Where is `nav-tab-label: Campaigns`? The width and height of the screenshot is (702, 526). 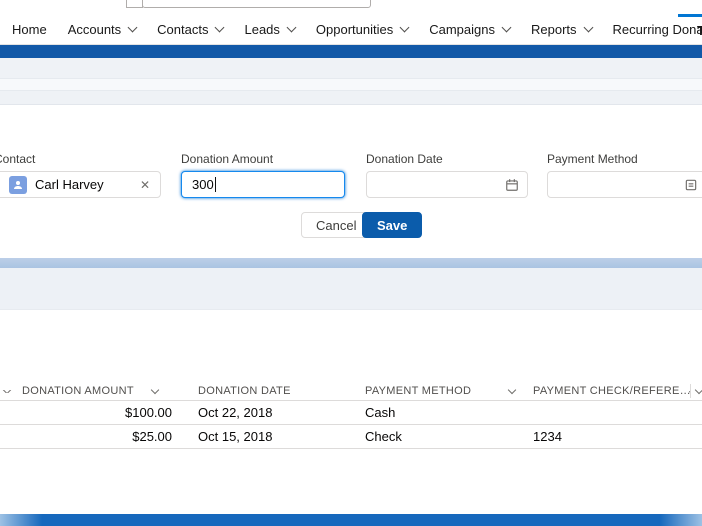
nav-tab-label: Campaigns is located at coordinates (462, 29).